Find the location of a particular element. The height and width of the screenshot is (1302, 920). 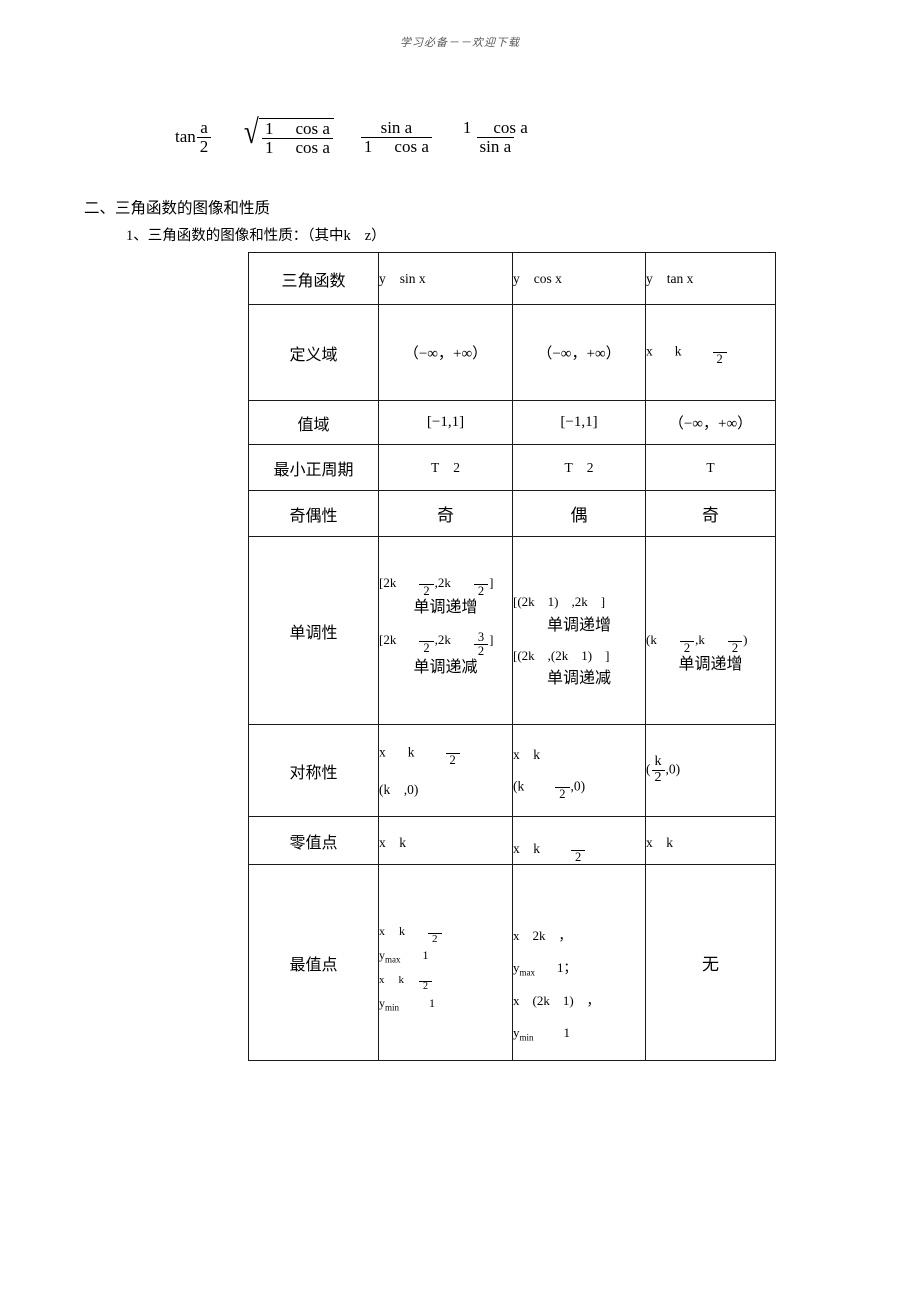

cos-increasing-label: 单调递增 is located at coordinates (578, 625).